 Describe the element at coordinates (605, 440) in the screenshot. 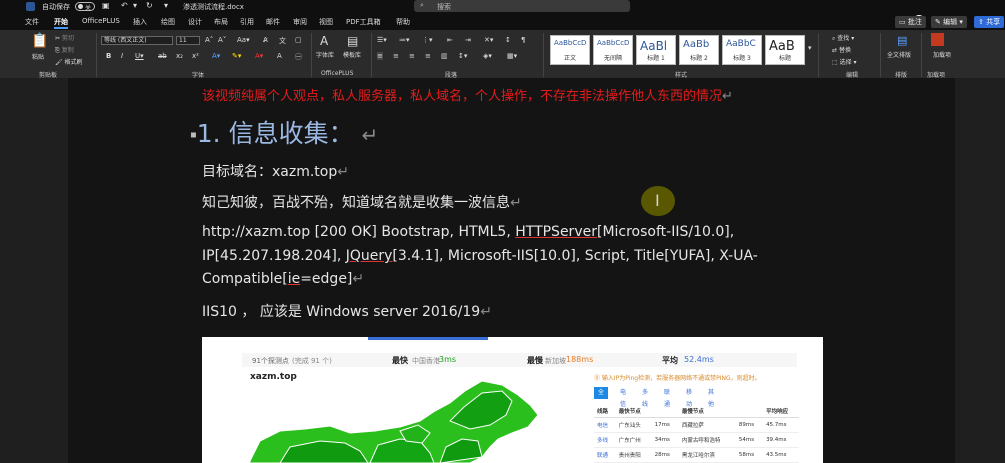

I see `cell-line: 多线` at that location.